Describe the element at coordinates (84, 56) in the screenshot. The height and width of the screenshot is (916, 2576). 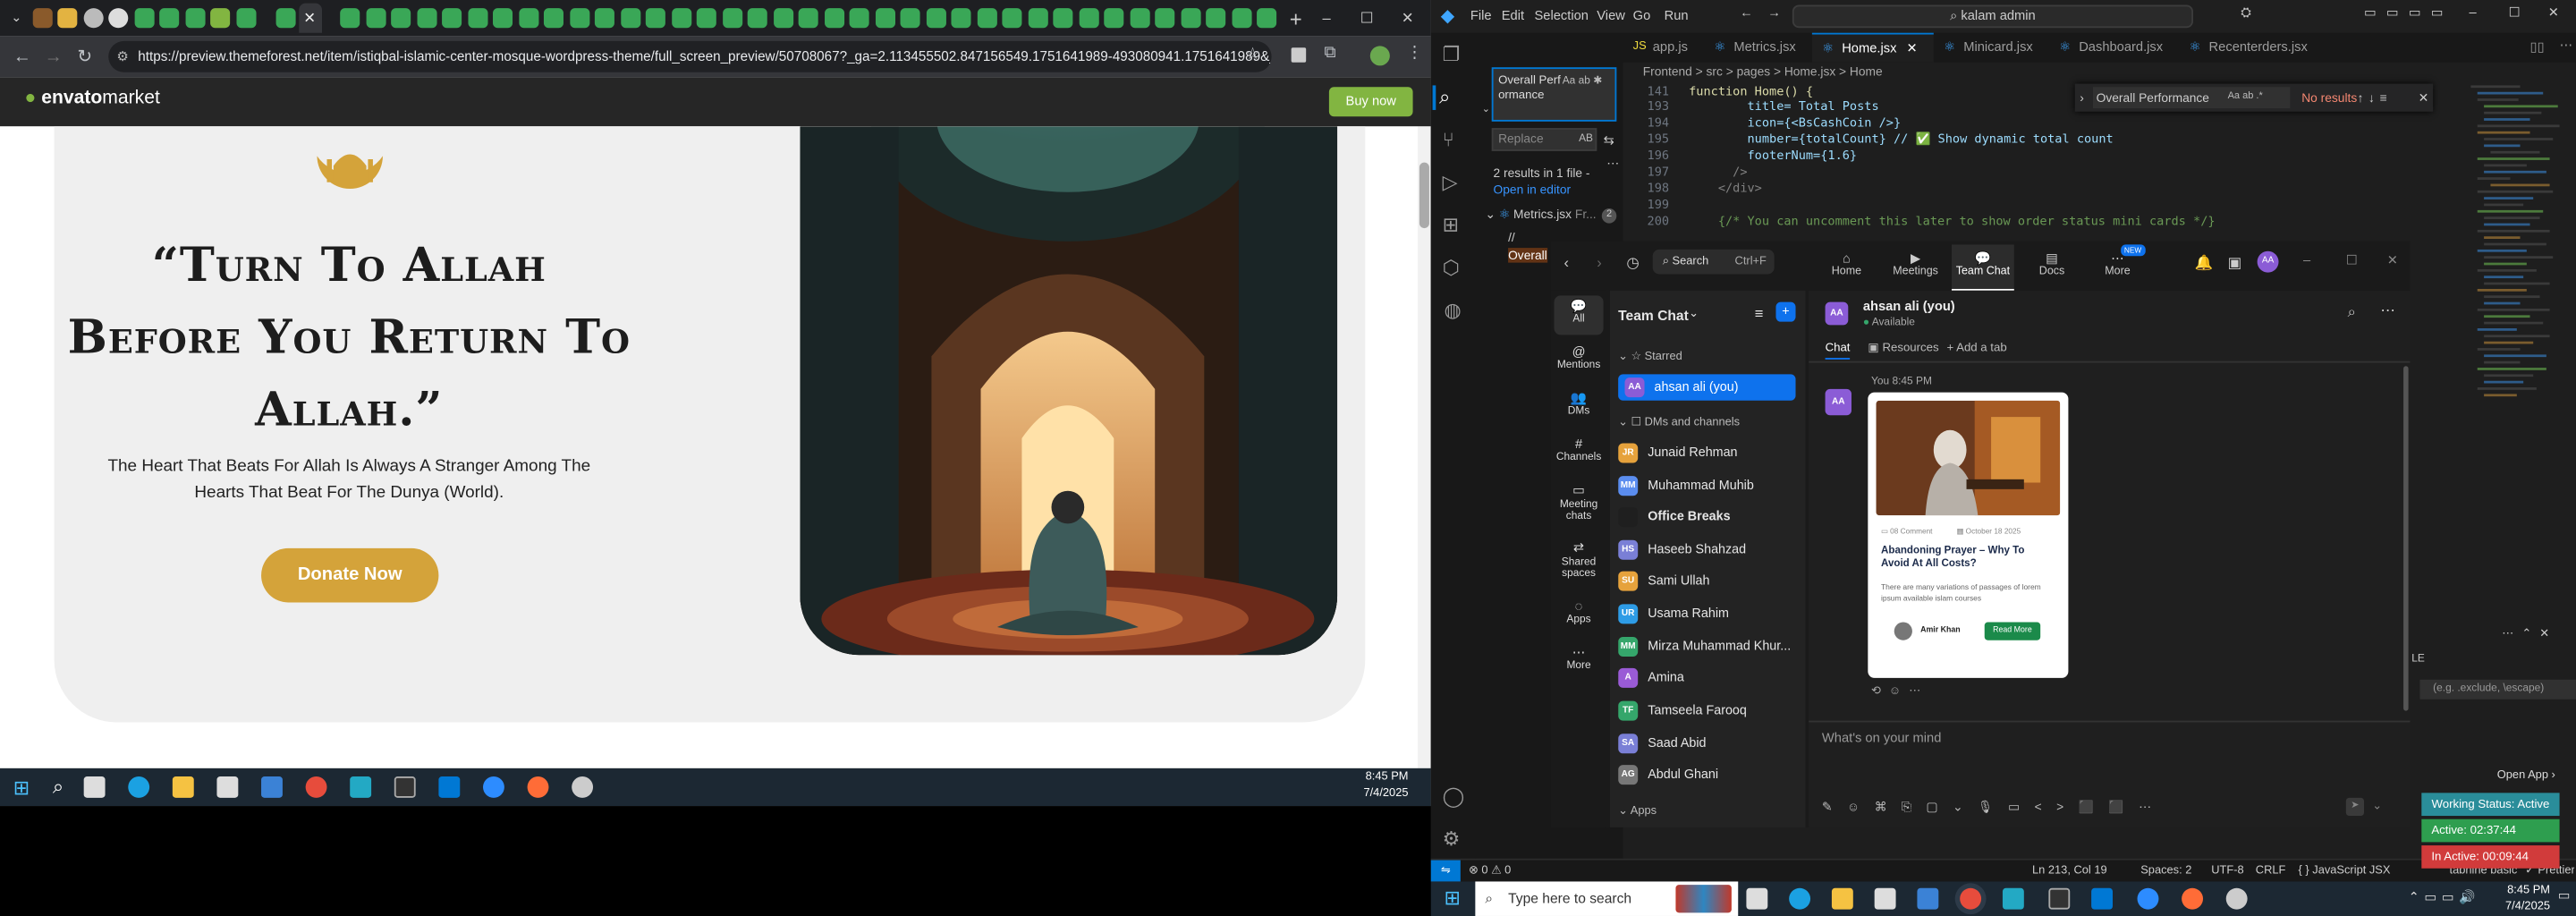
I see `reload-icon: ↻` at that location.